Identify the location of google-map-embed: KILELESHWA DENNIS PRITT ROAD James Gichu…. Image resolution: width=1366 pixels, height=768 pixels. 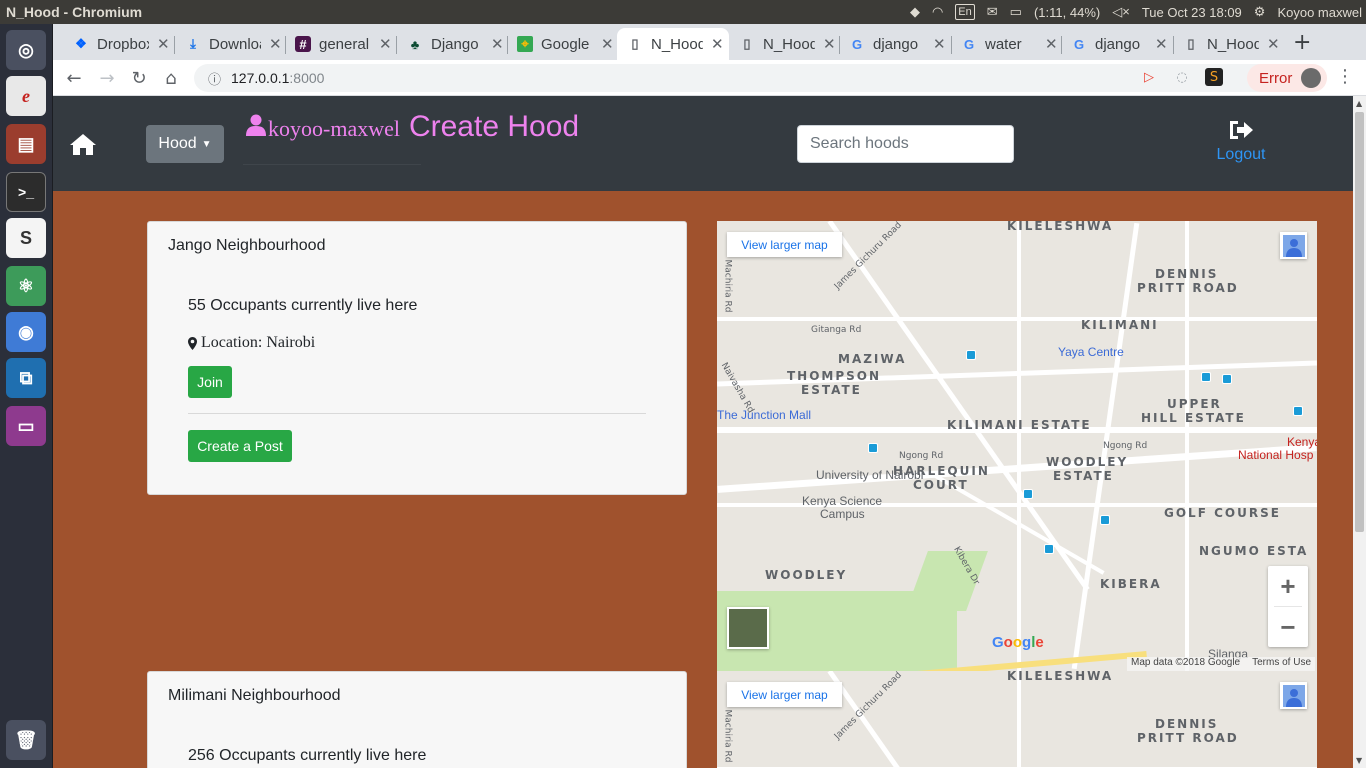
(1017, 719).